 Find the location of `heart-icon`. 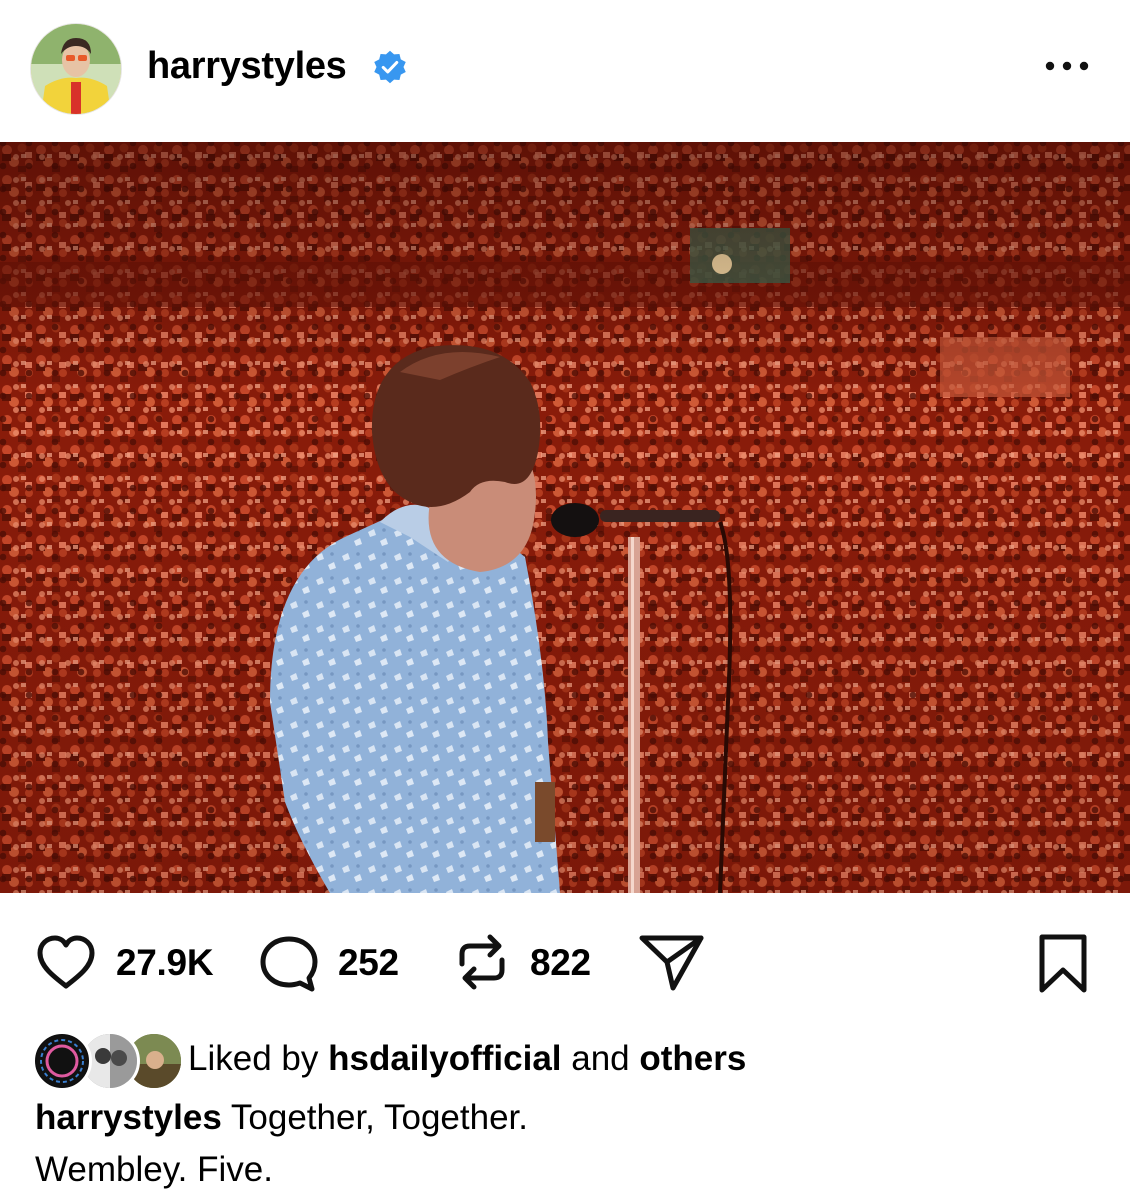

heart-icon is located at coordinates (66, 963).